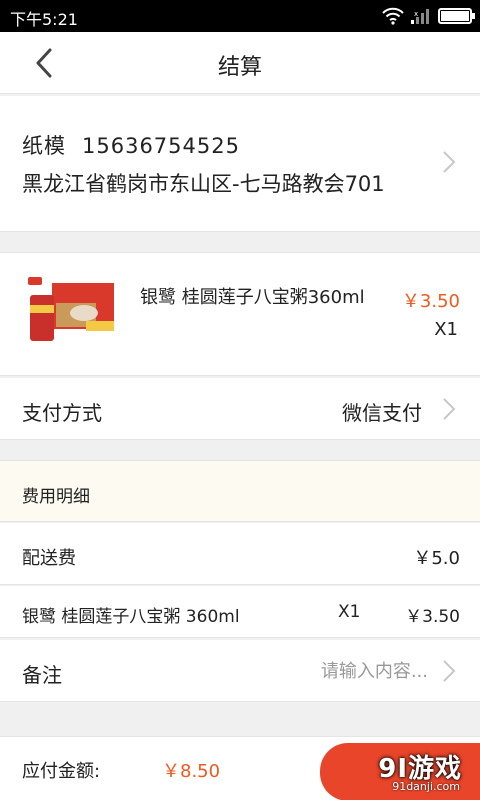  What do you see at coordinates (436, 558) in the screenshot?
I see `delivery-fee-value: ￥5.0` at bounding box center [436, 558].